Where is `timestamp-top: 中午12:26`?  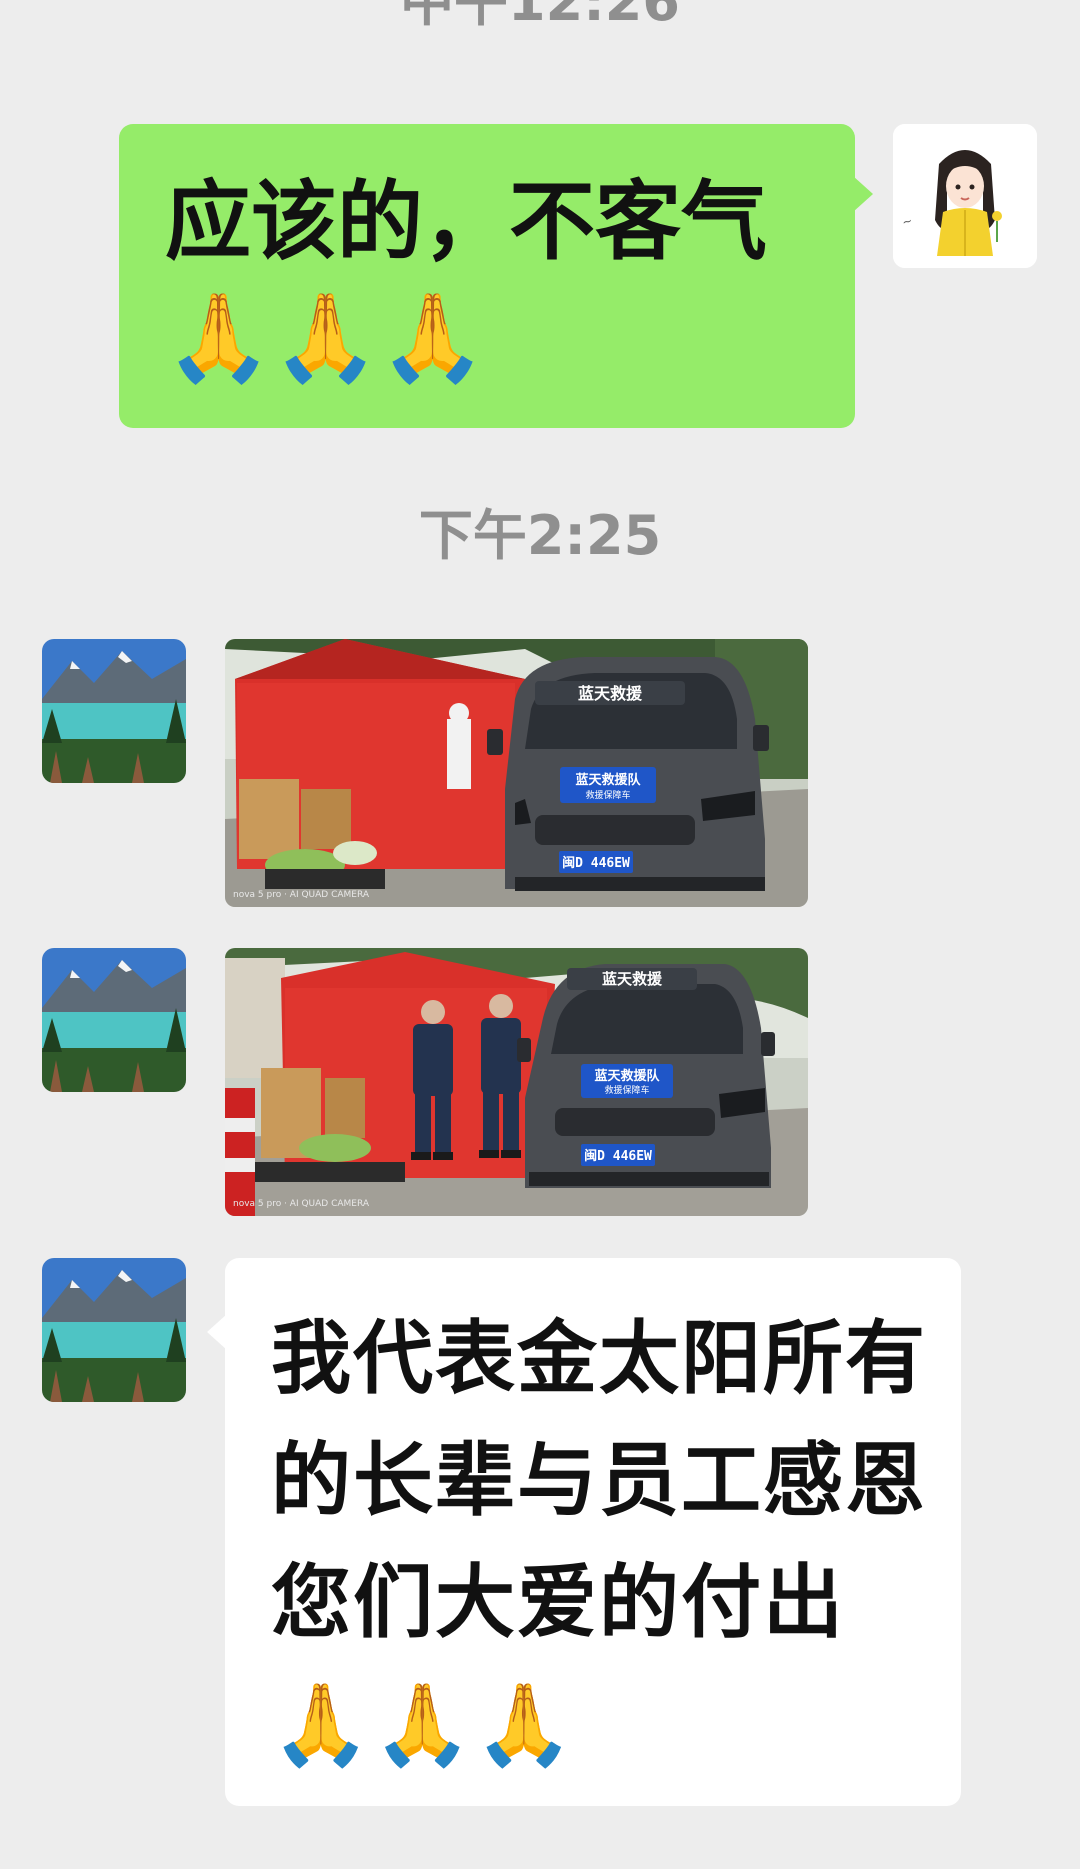 timestamp-top: 中午12:26 is located at coordinates (540, 16).